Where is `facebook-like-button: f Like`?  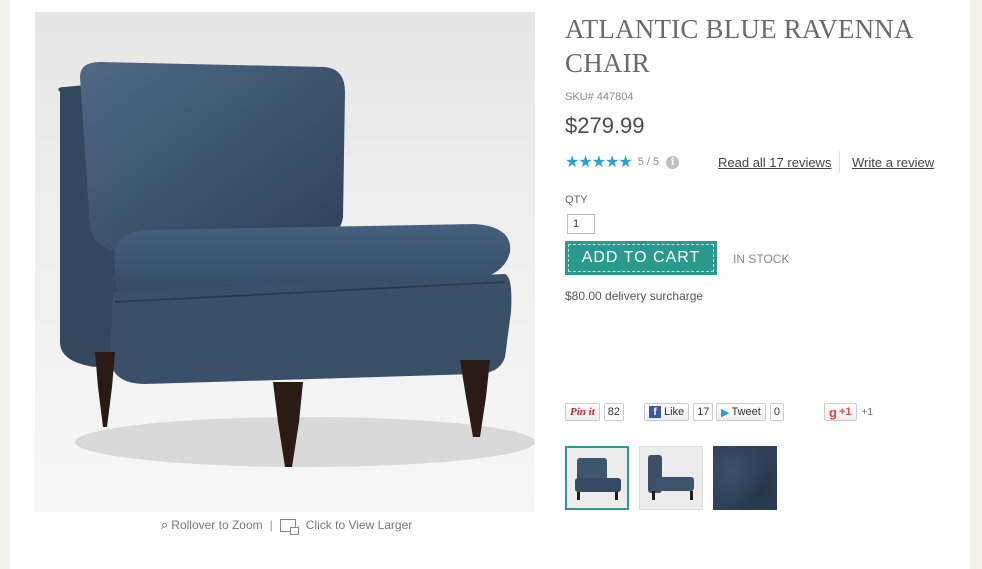
facebook-like-button: f Like is located at coordinates (667, 412).